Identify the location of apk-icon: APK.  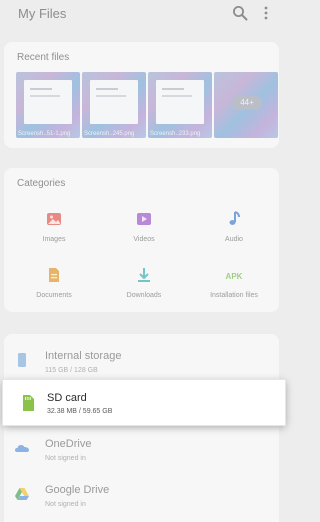
(234, 276).